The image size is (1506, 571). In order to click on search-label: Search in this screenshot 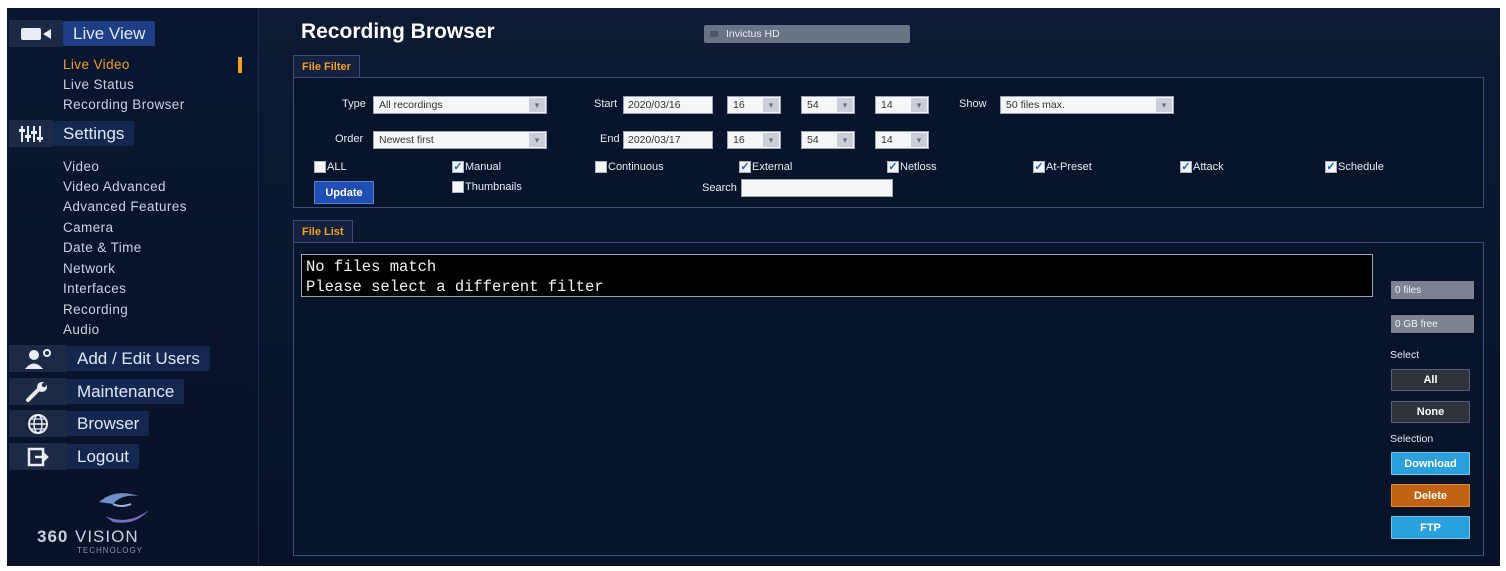, I will do `click(719, 188)`.